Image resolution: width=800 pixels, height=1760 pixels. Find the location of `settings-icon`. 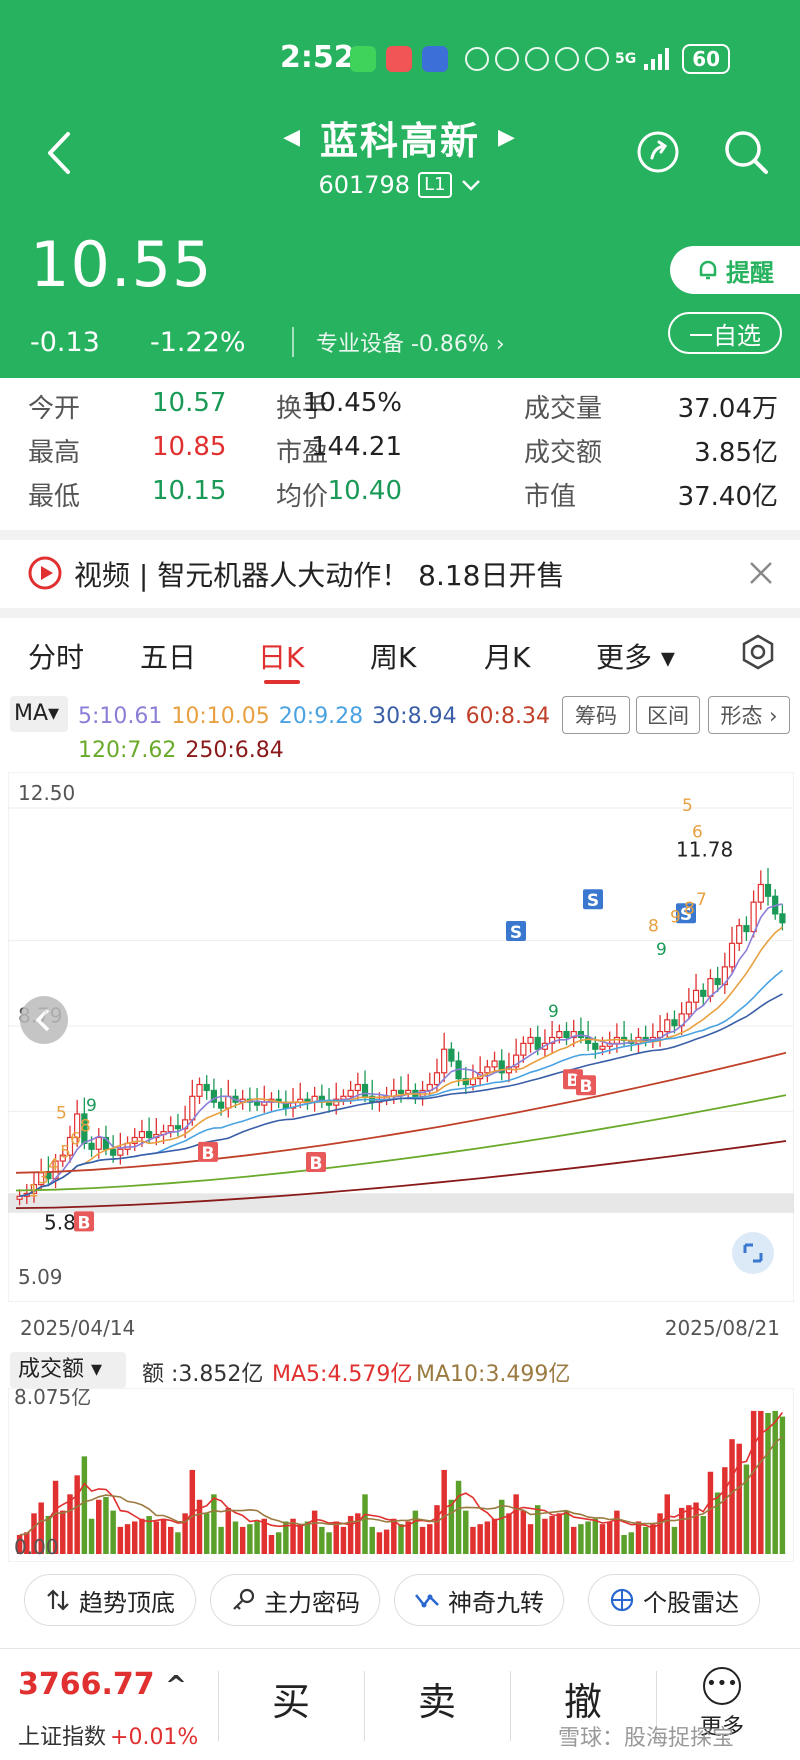

settings-icon is located at coordinates (758, 652).